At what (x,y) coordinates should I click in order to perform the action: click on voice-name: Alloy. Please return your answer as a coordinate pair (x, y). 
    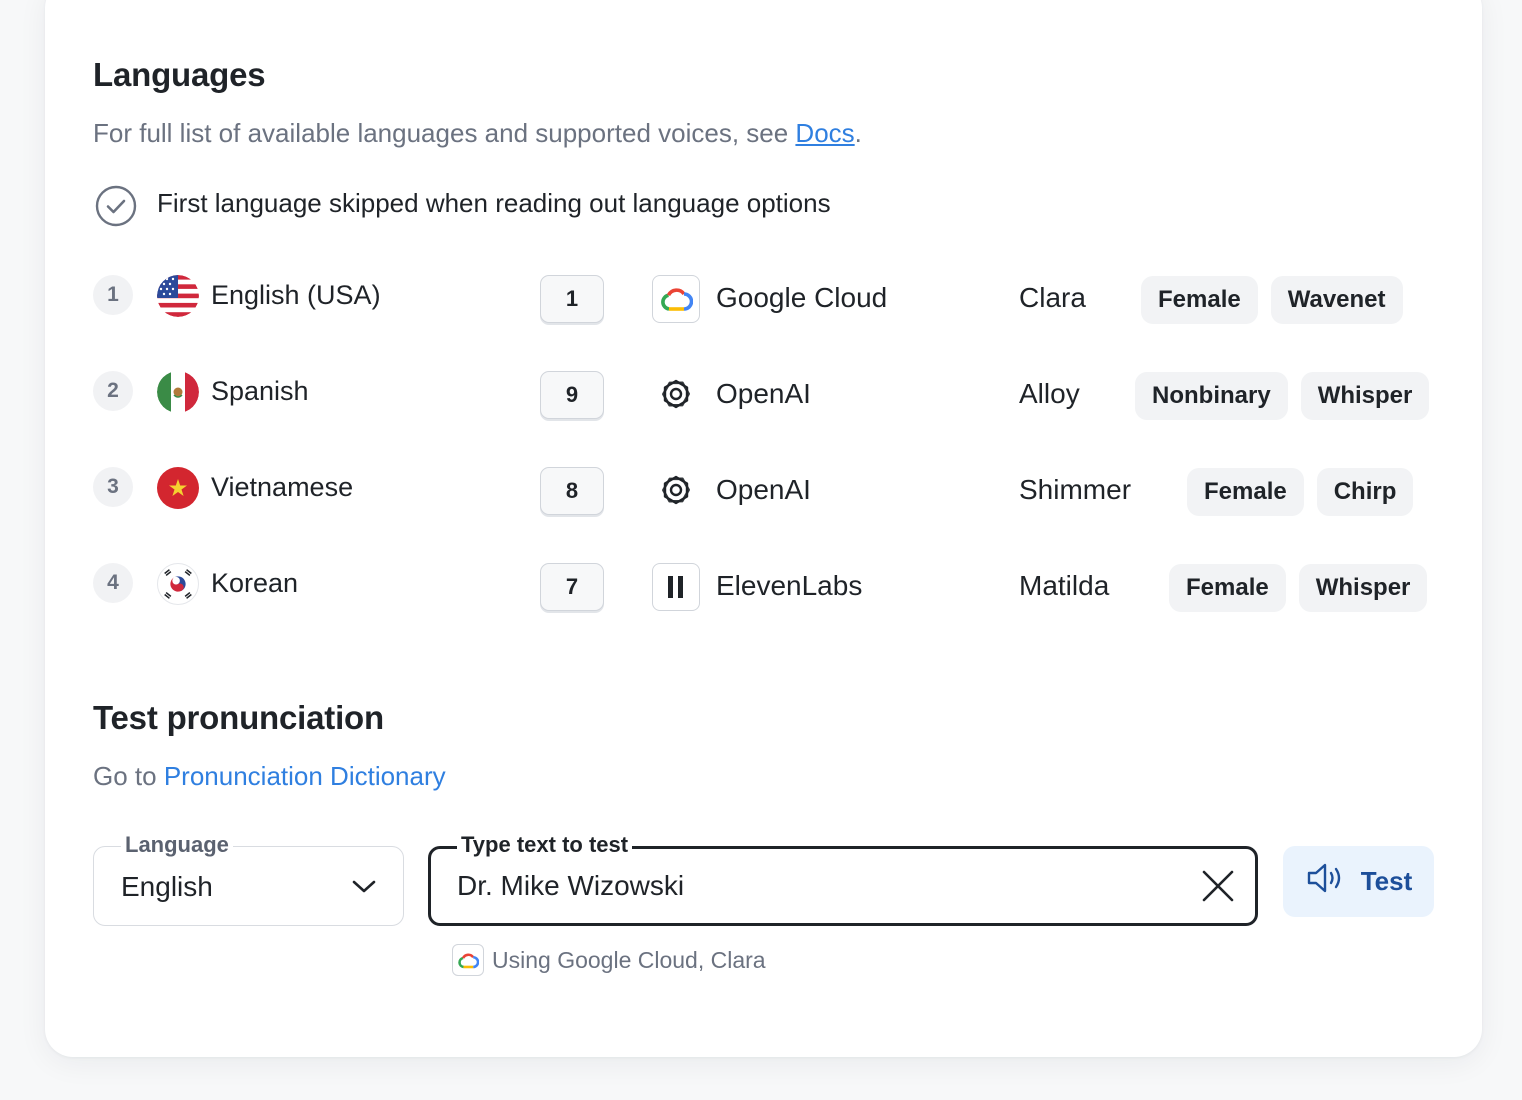
    Looking at the image, I should click on (1049, 393).